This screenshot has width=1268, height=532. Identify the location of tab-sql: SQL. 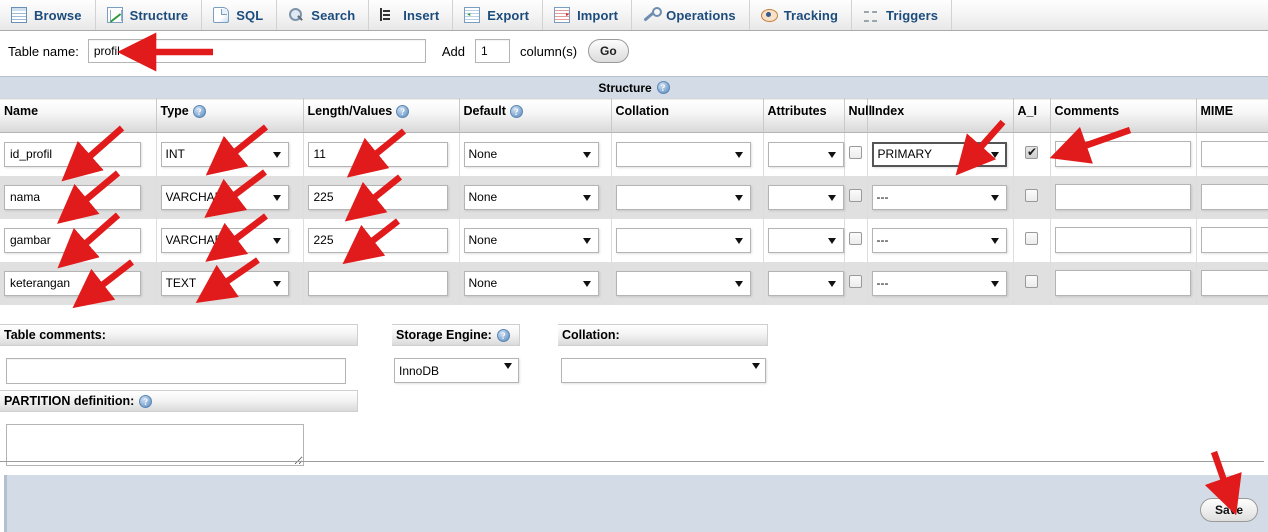
(240, 15).